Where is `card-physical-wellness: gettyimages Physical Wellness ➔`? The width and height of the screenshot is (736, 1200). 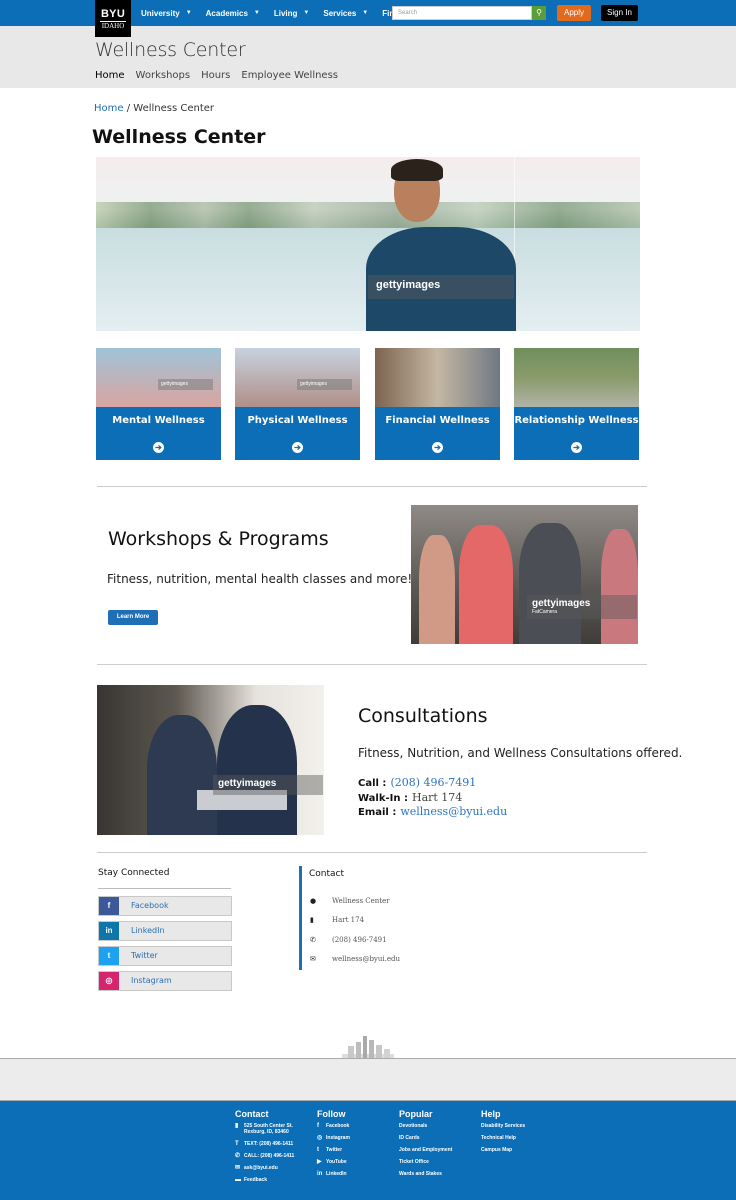
card-physical-wellness: gettyimages Physical Wellness ➔ is located at coordinates (297, 404).